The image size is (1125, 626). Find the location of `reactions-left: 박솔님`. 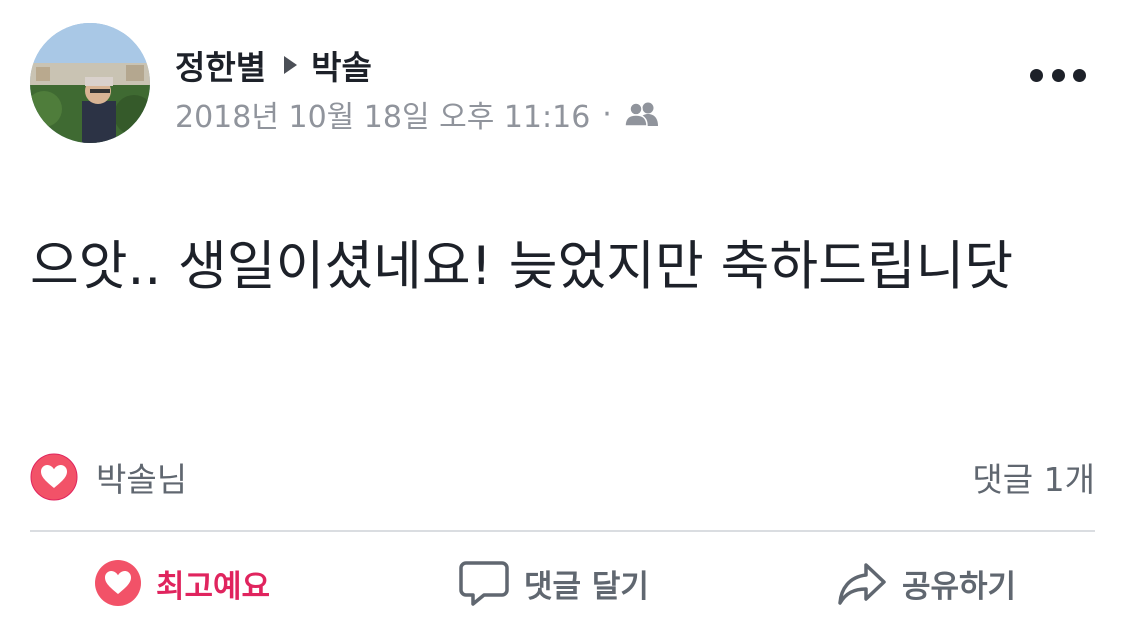

reactions-left: 박솔님 is located at coordinates (108, 477).